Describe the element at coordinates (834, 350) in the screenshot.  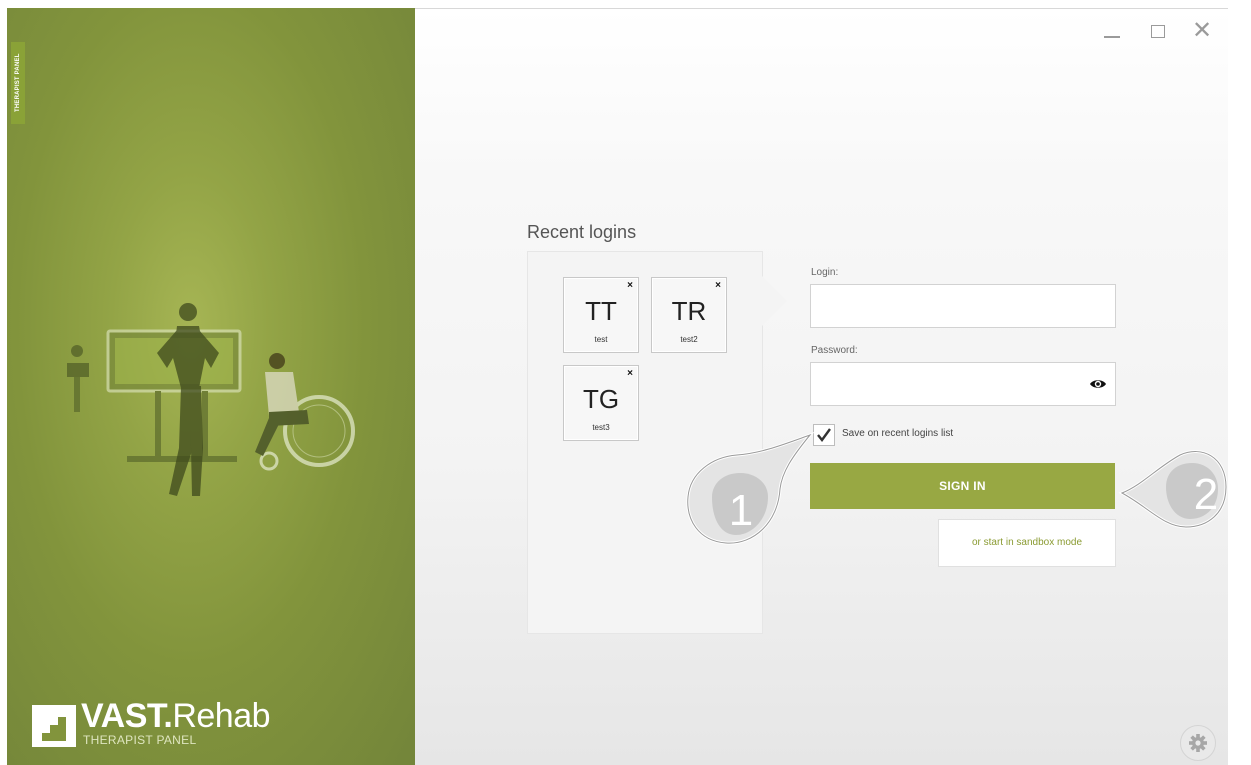
I see `password-label: Password:` at that location.